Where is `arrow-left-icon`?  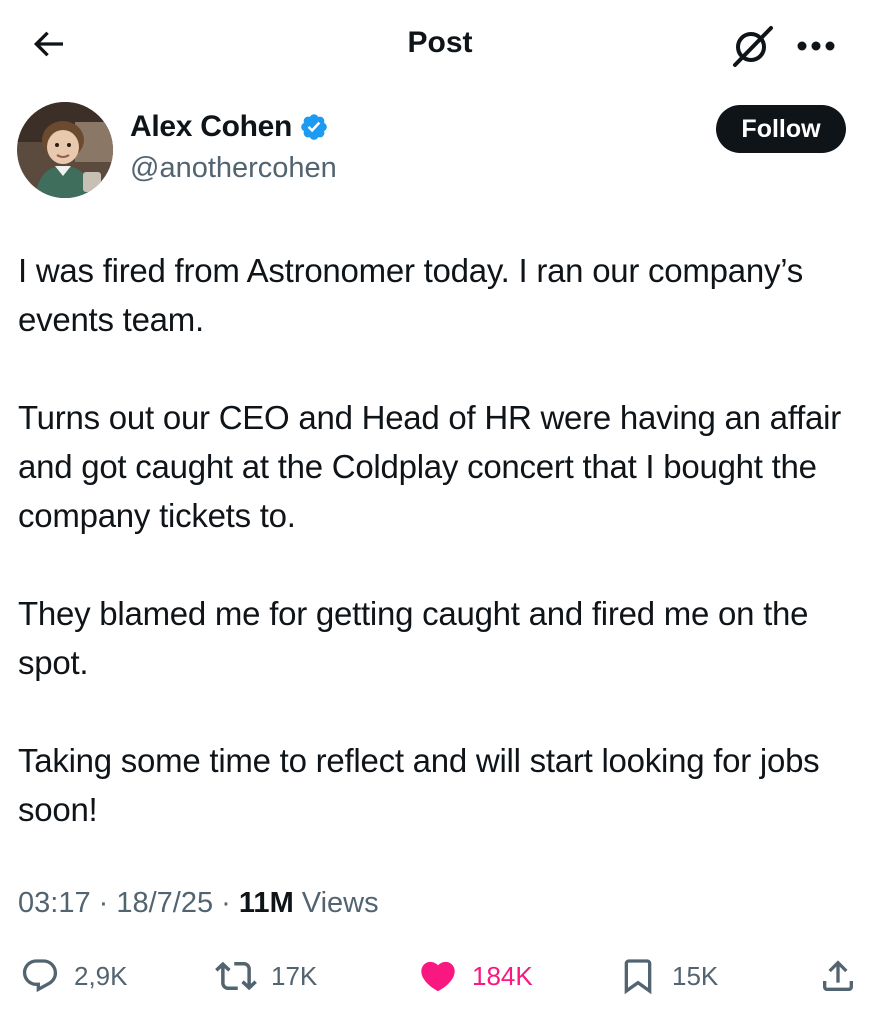
arrow-left-icon is located at coordinates (48, 44).